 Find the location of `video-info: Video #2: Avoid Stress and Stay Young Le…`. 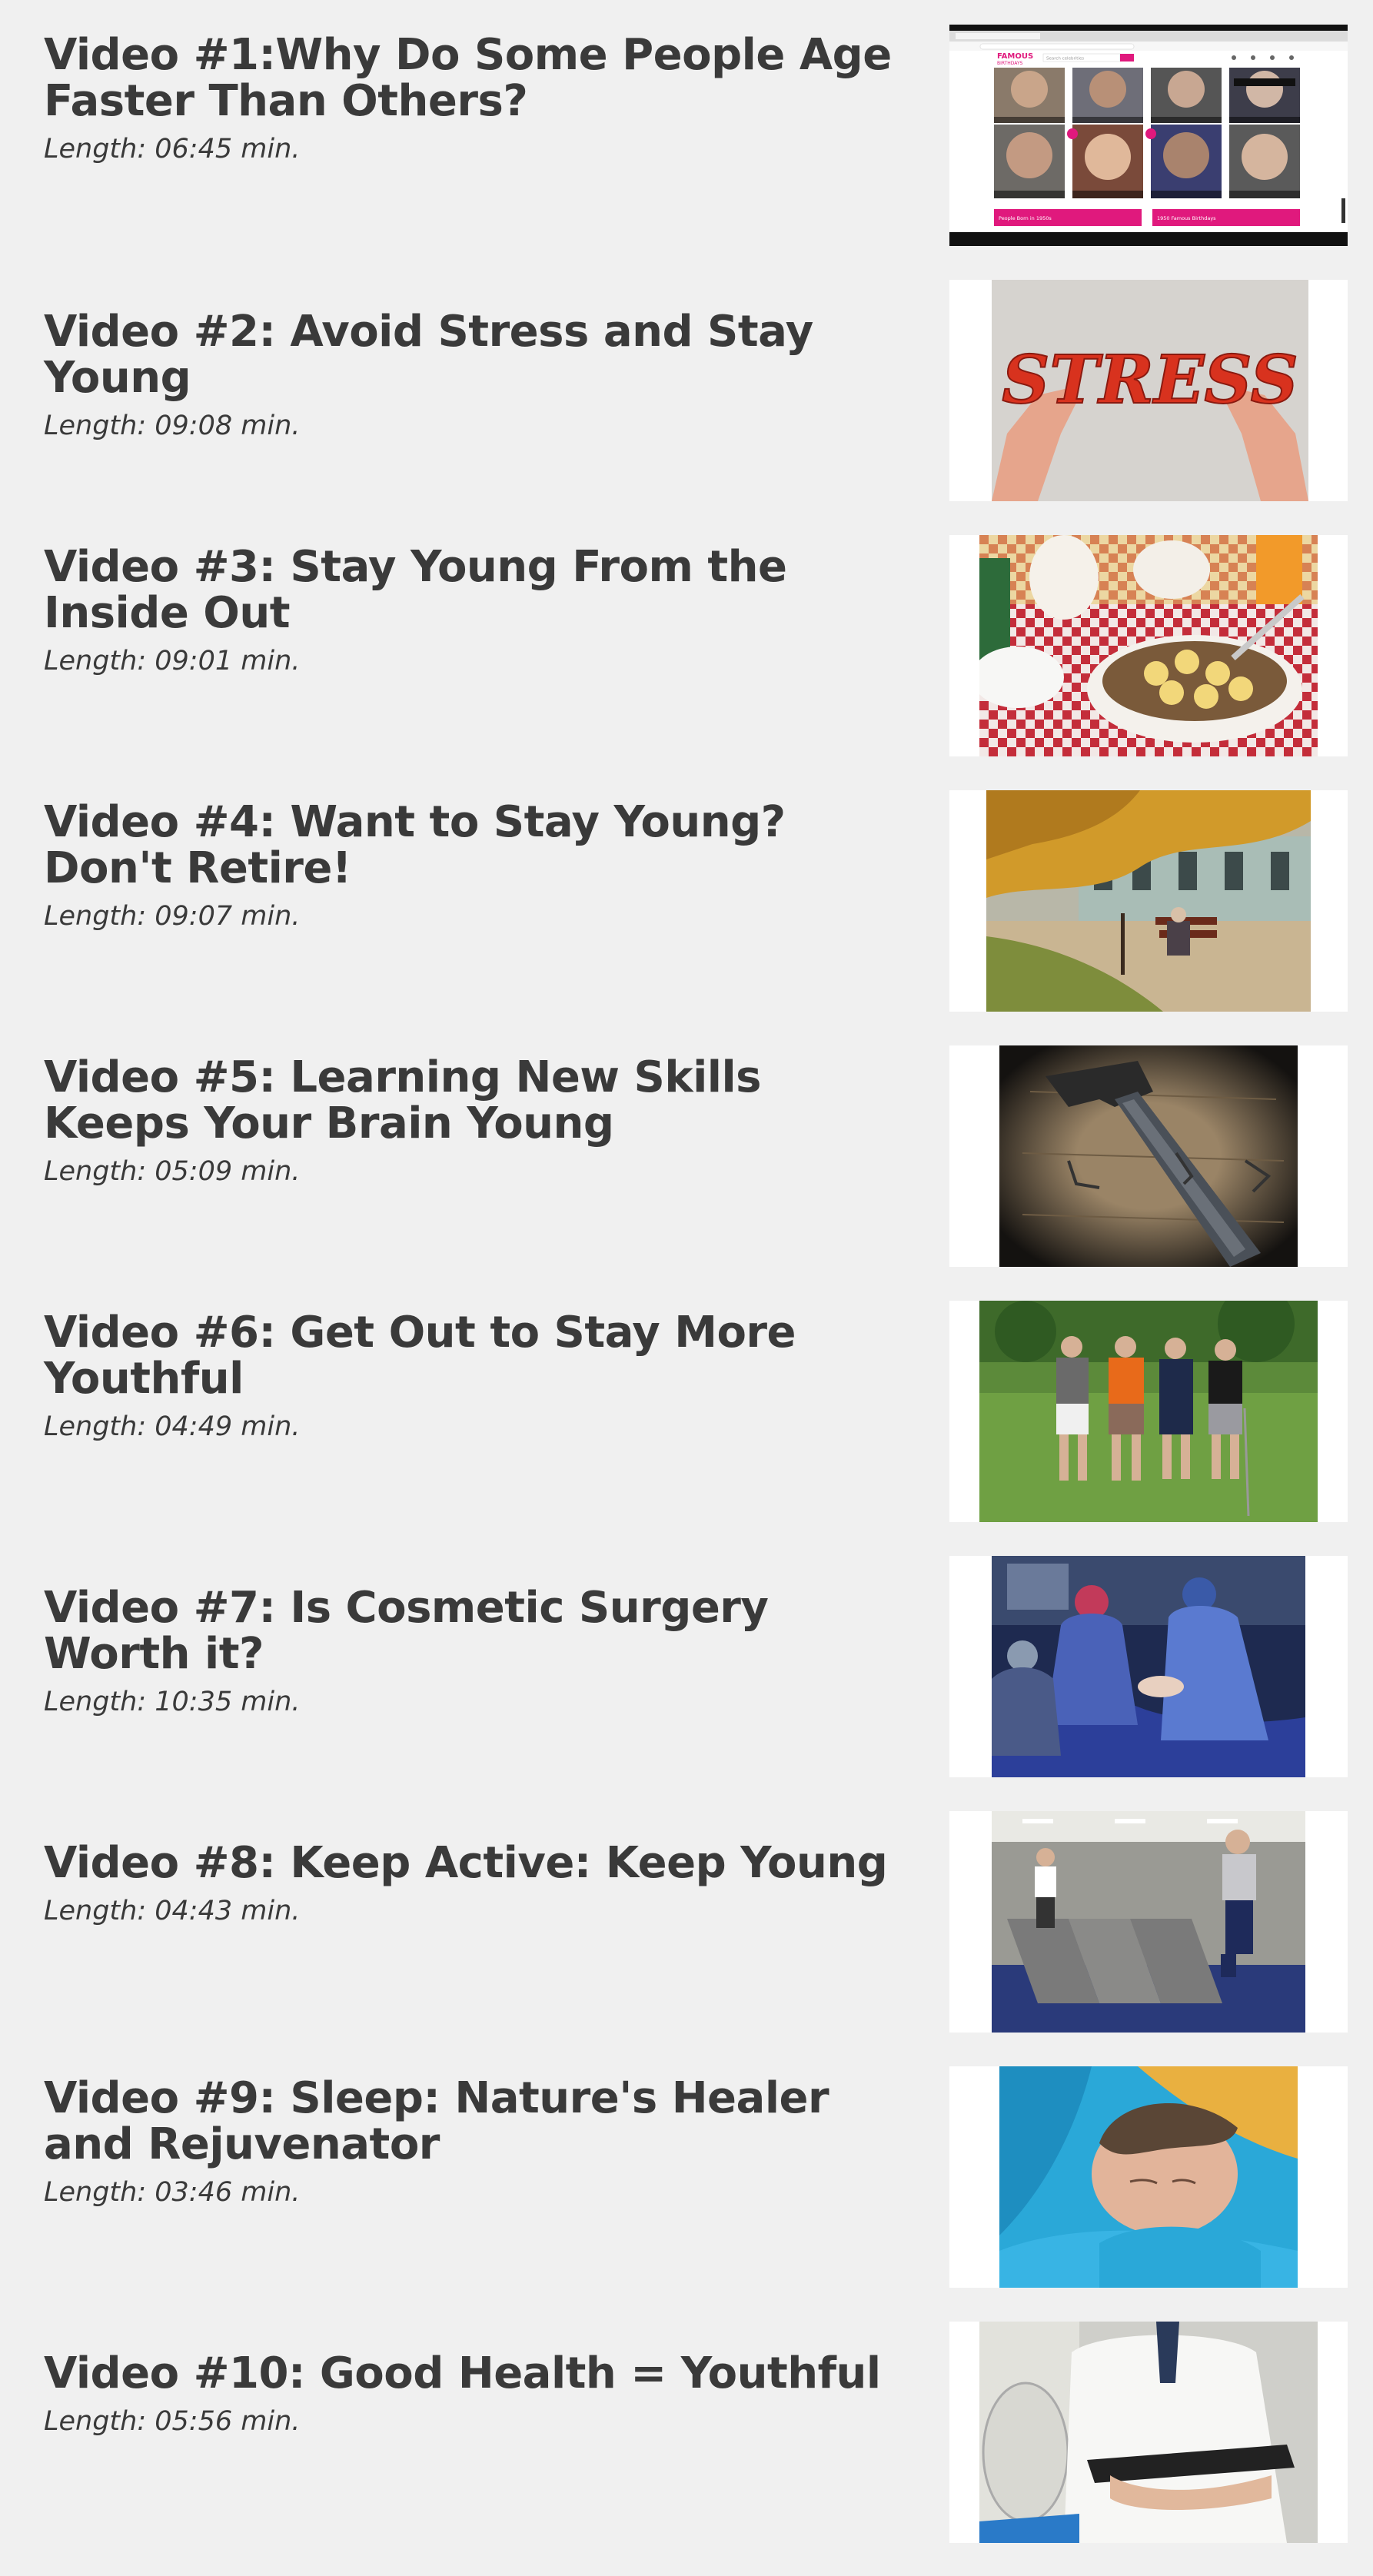

video-info: Video #2: Avoid Stress and Stay Young Le… is located at coordinates (474, 376).